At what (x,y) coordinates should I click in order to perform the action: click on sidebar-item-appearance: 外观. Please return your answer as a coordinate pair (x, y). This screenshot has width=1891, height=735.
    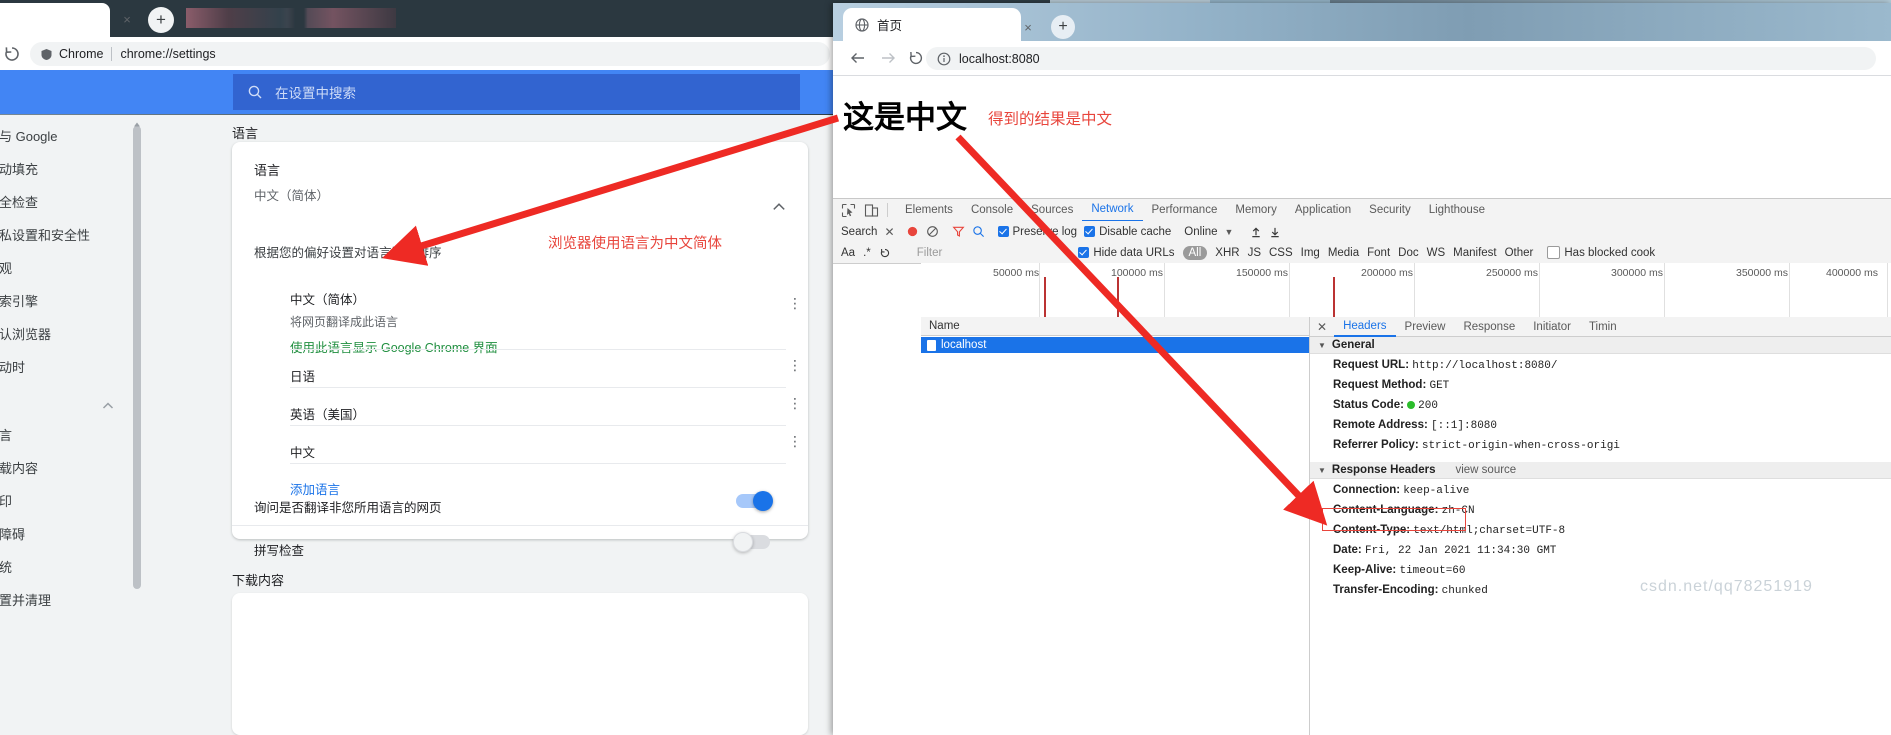
    Looking at the image, I should click on (6, 267).